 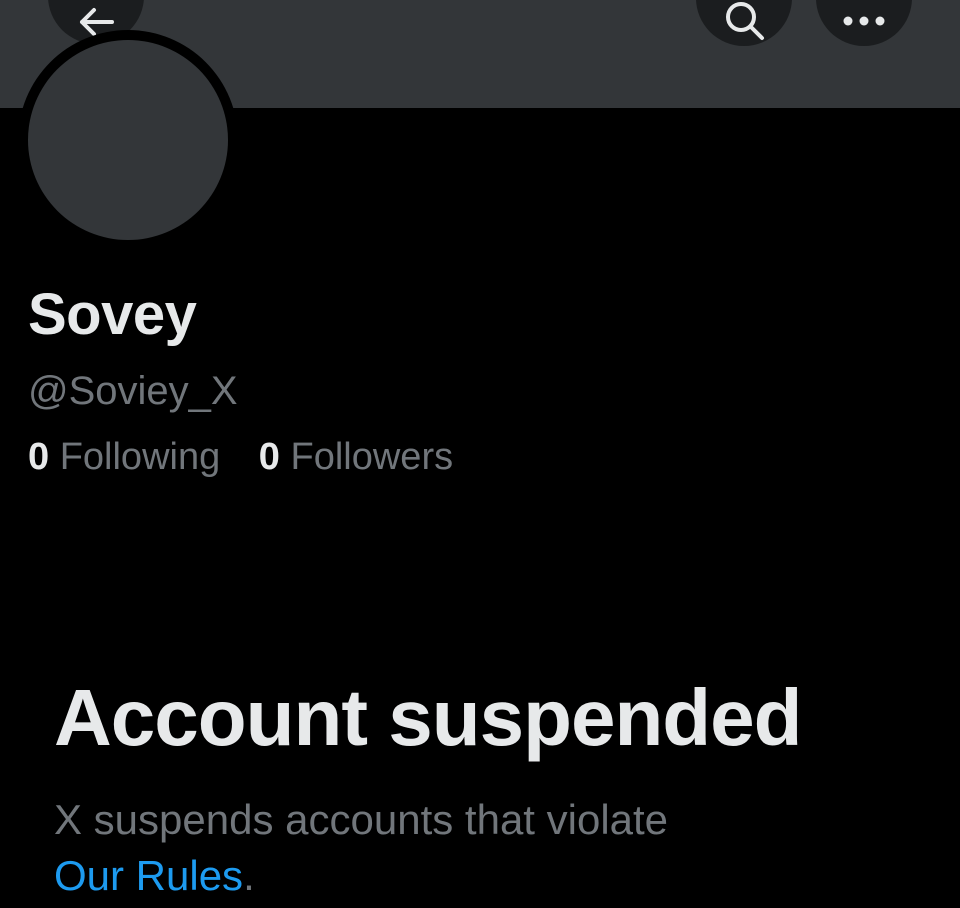 I want to click on followers-stat: 0 Followers, so click(x=356, y=457).